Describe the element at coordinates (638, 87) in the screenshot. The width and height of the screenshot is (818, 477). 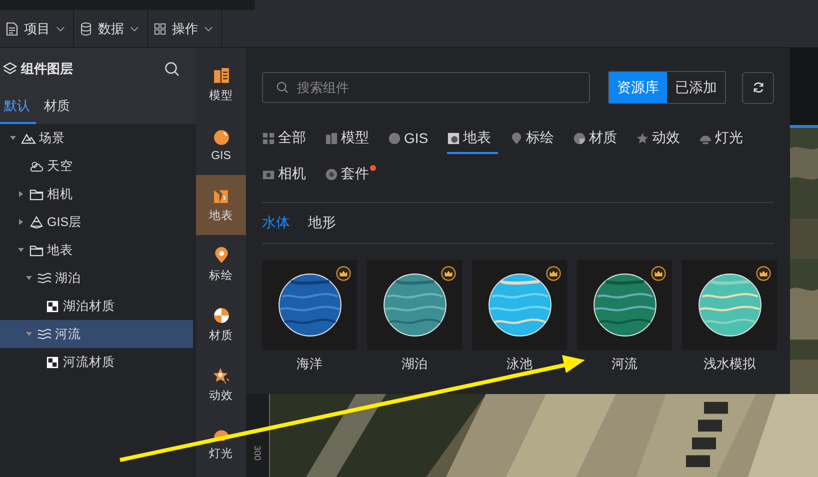
I see `toggle-button: 资源库` at that location.